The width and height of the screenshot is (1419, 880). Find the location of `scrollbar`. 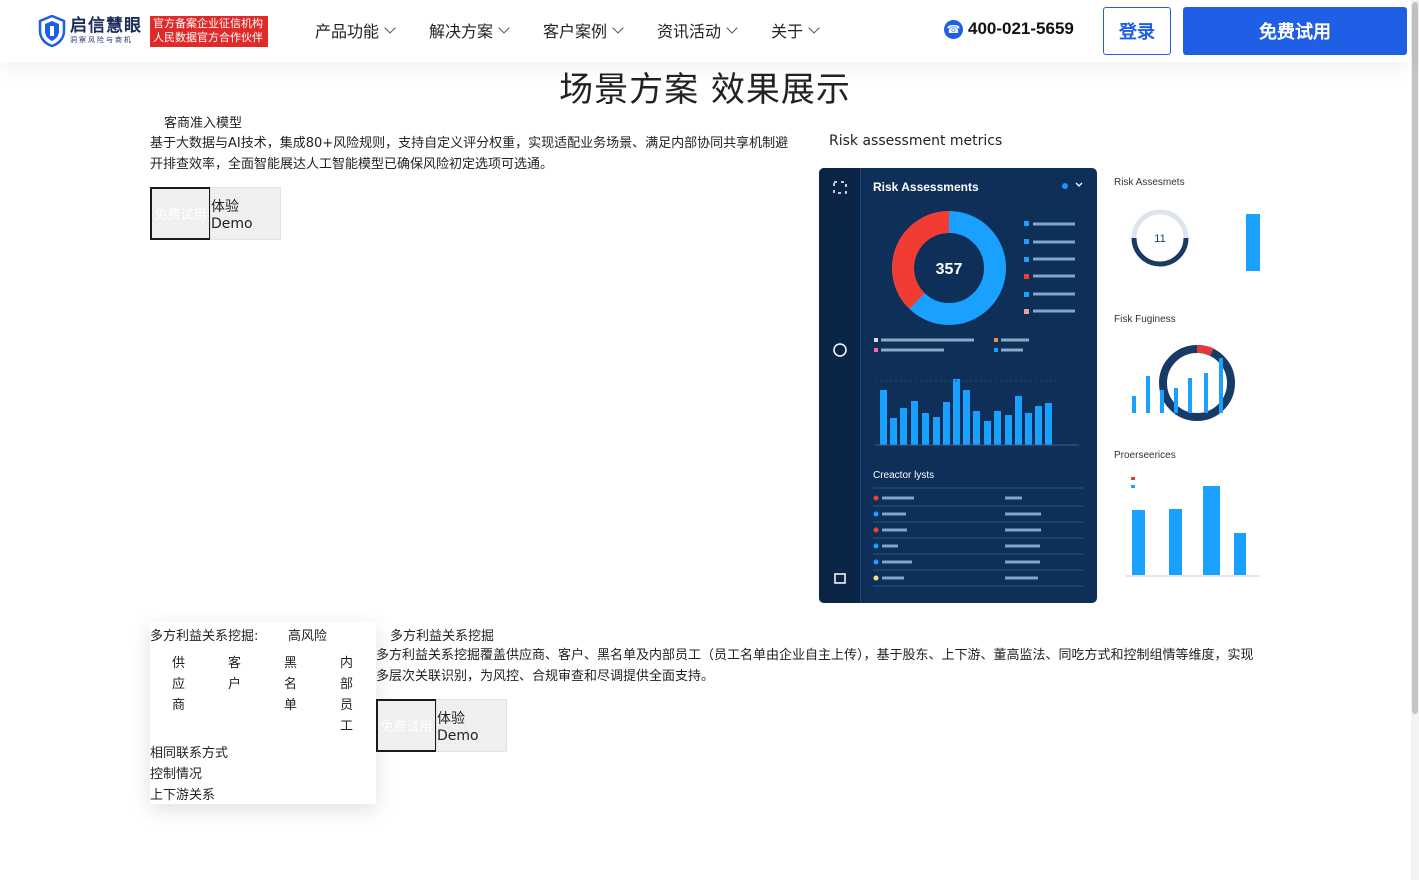

scrollbar is located at coordinates (1415, 440).